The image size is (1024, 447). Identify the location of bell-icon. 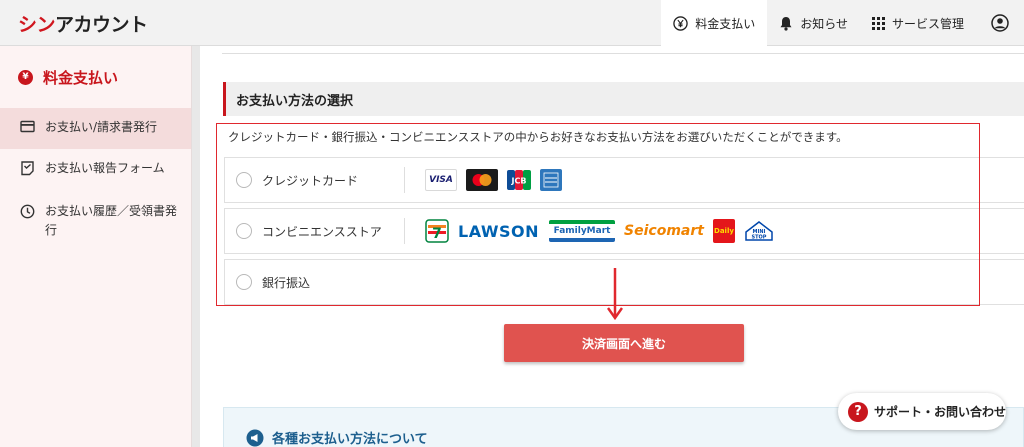
(786, 23).